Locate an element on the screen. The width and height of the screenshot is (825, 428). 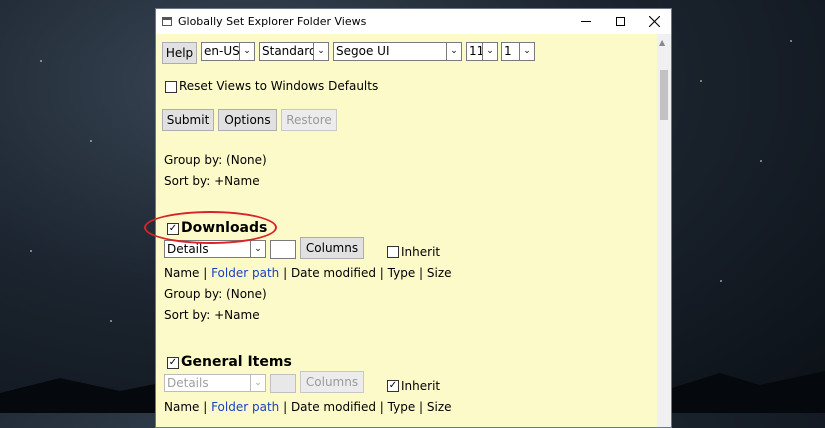
global-sort-by: Sort by: +Name is located at coordinates (212, 181).